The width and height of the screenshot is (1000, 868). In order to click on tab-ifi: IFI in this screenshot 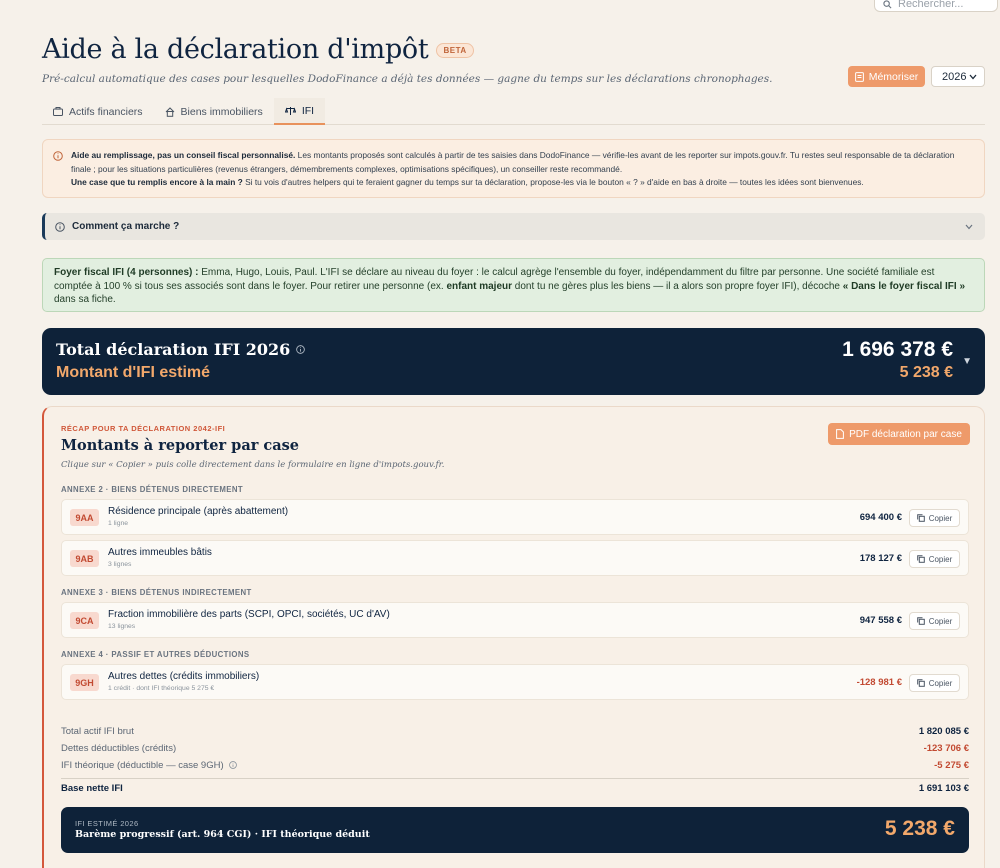, I will do `click(299, 111)`.